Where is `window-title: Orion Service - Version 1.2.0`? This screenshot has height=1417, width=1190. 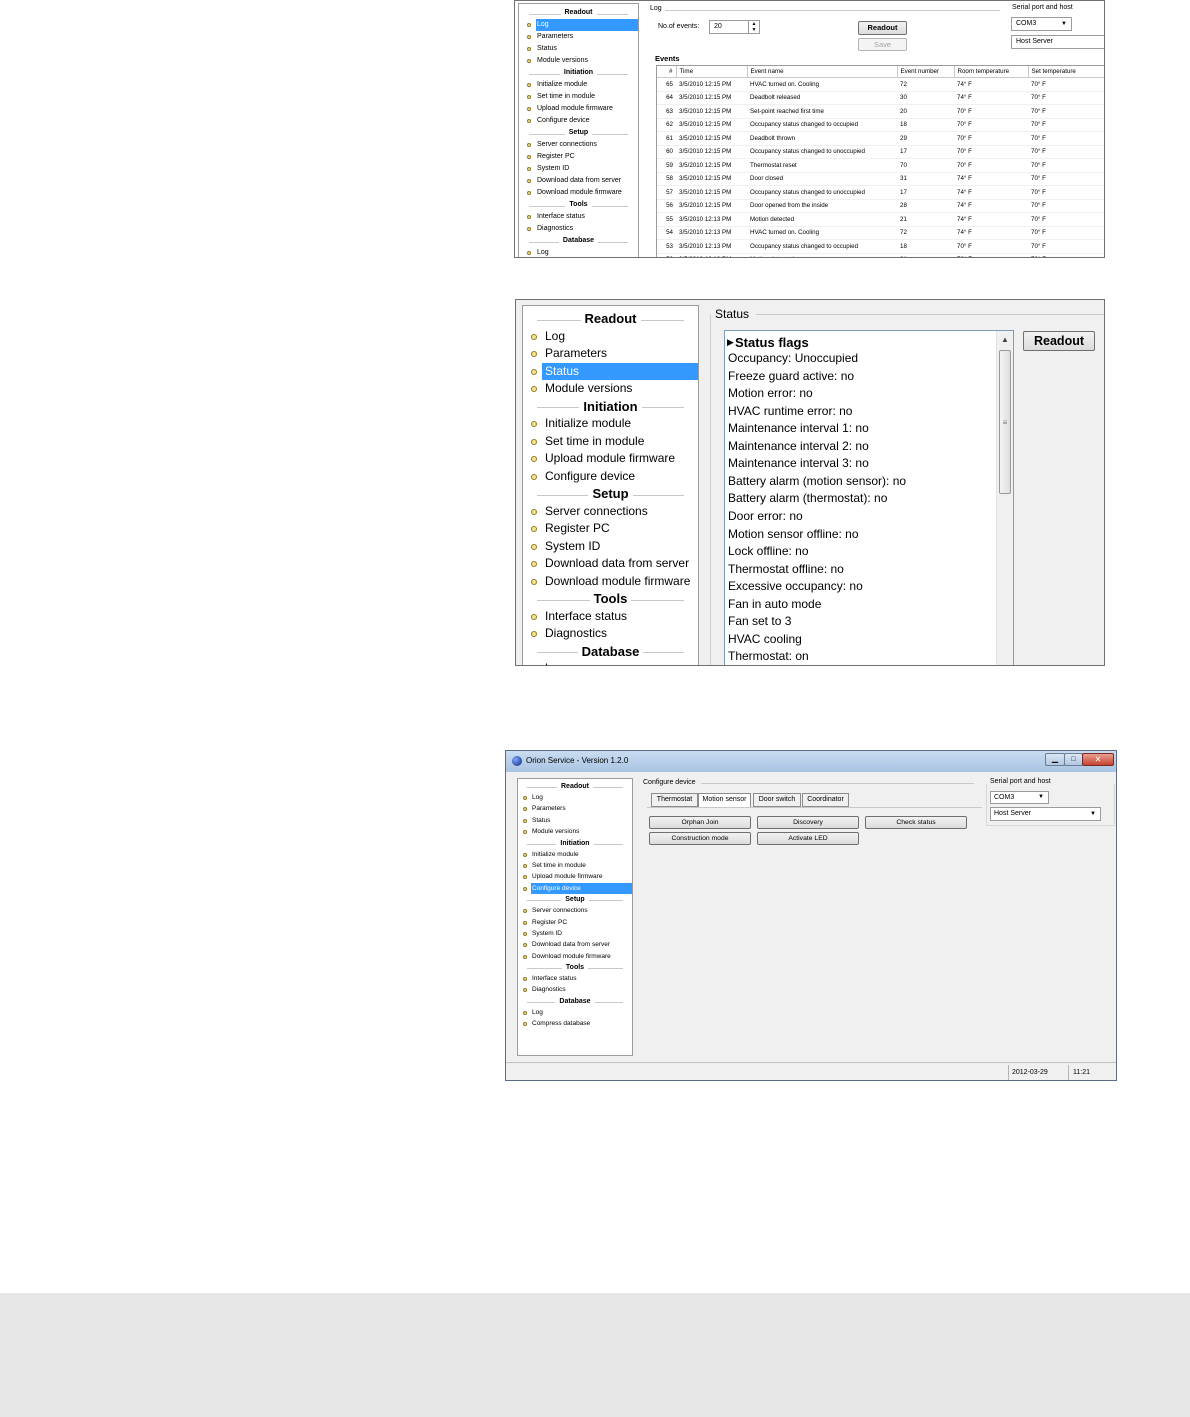 window-title: Orion Service - Version 1.2.0 is located at coordinates (577, 760).